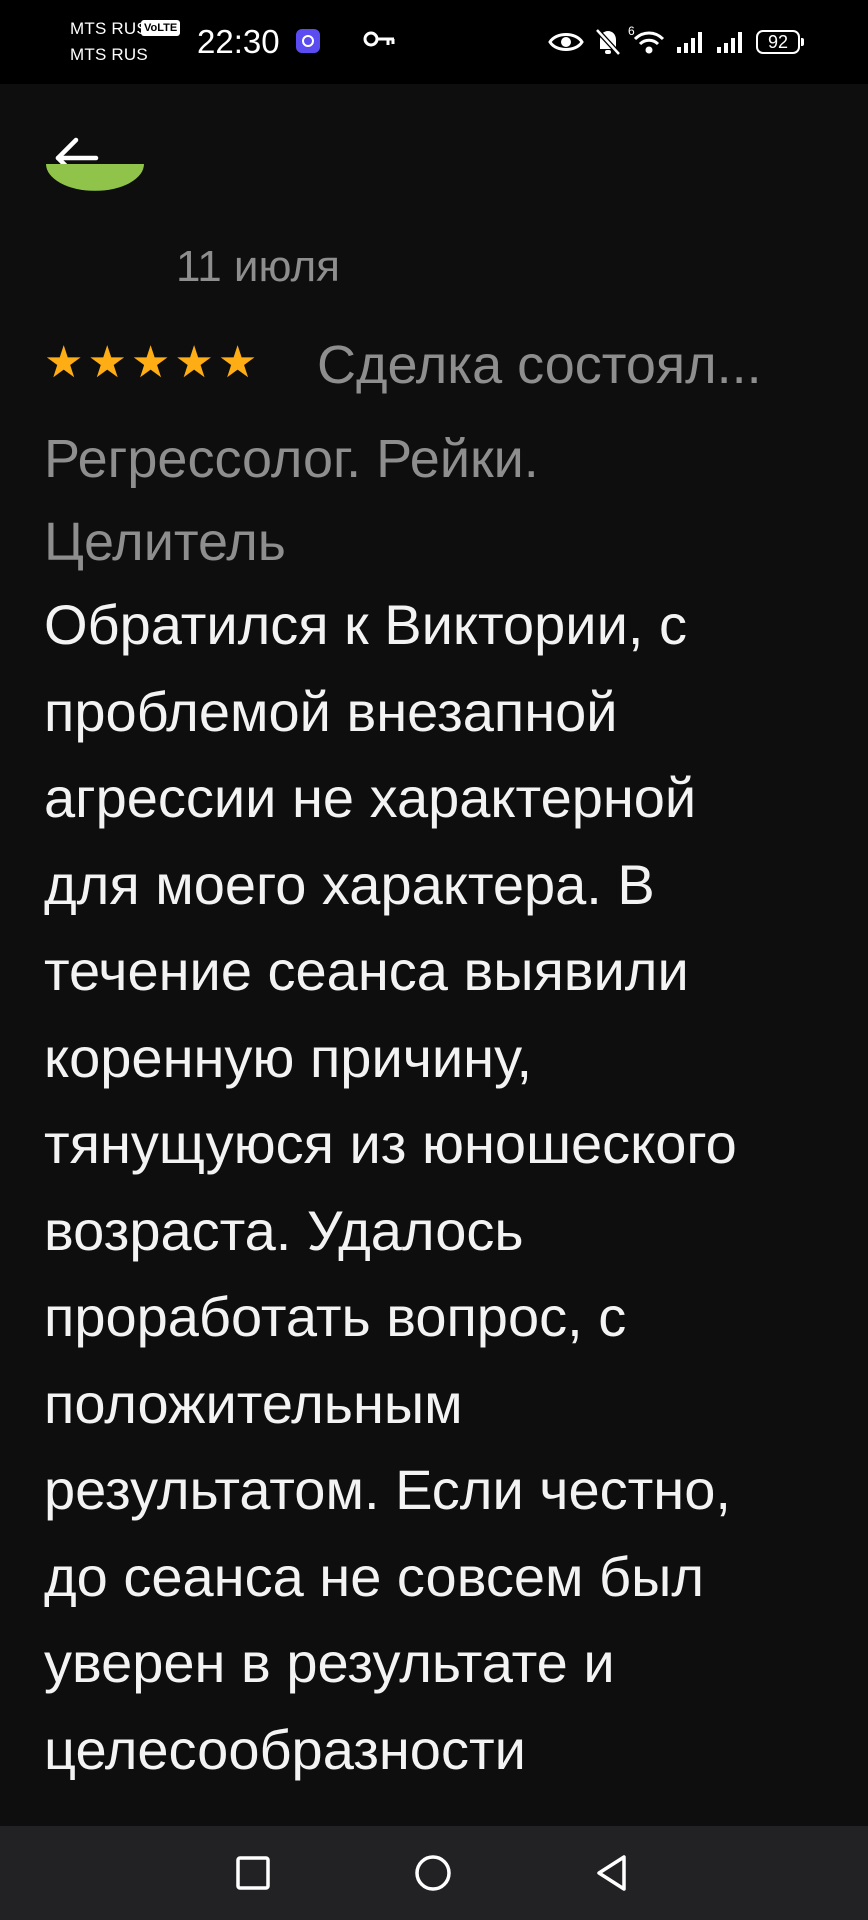 The width and height of the screenshot is (868, 1920). What do you see at coordinates (390, 1143) in the screenshot?
I see `review-text-line: тянущуюся из юношеского` at bounding box center [390, 1143].